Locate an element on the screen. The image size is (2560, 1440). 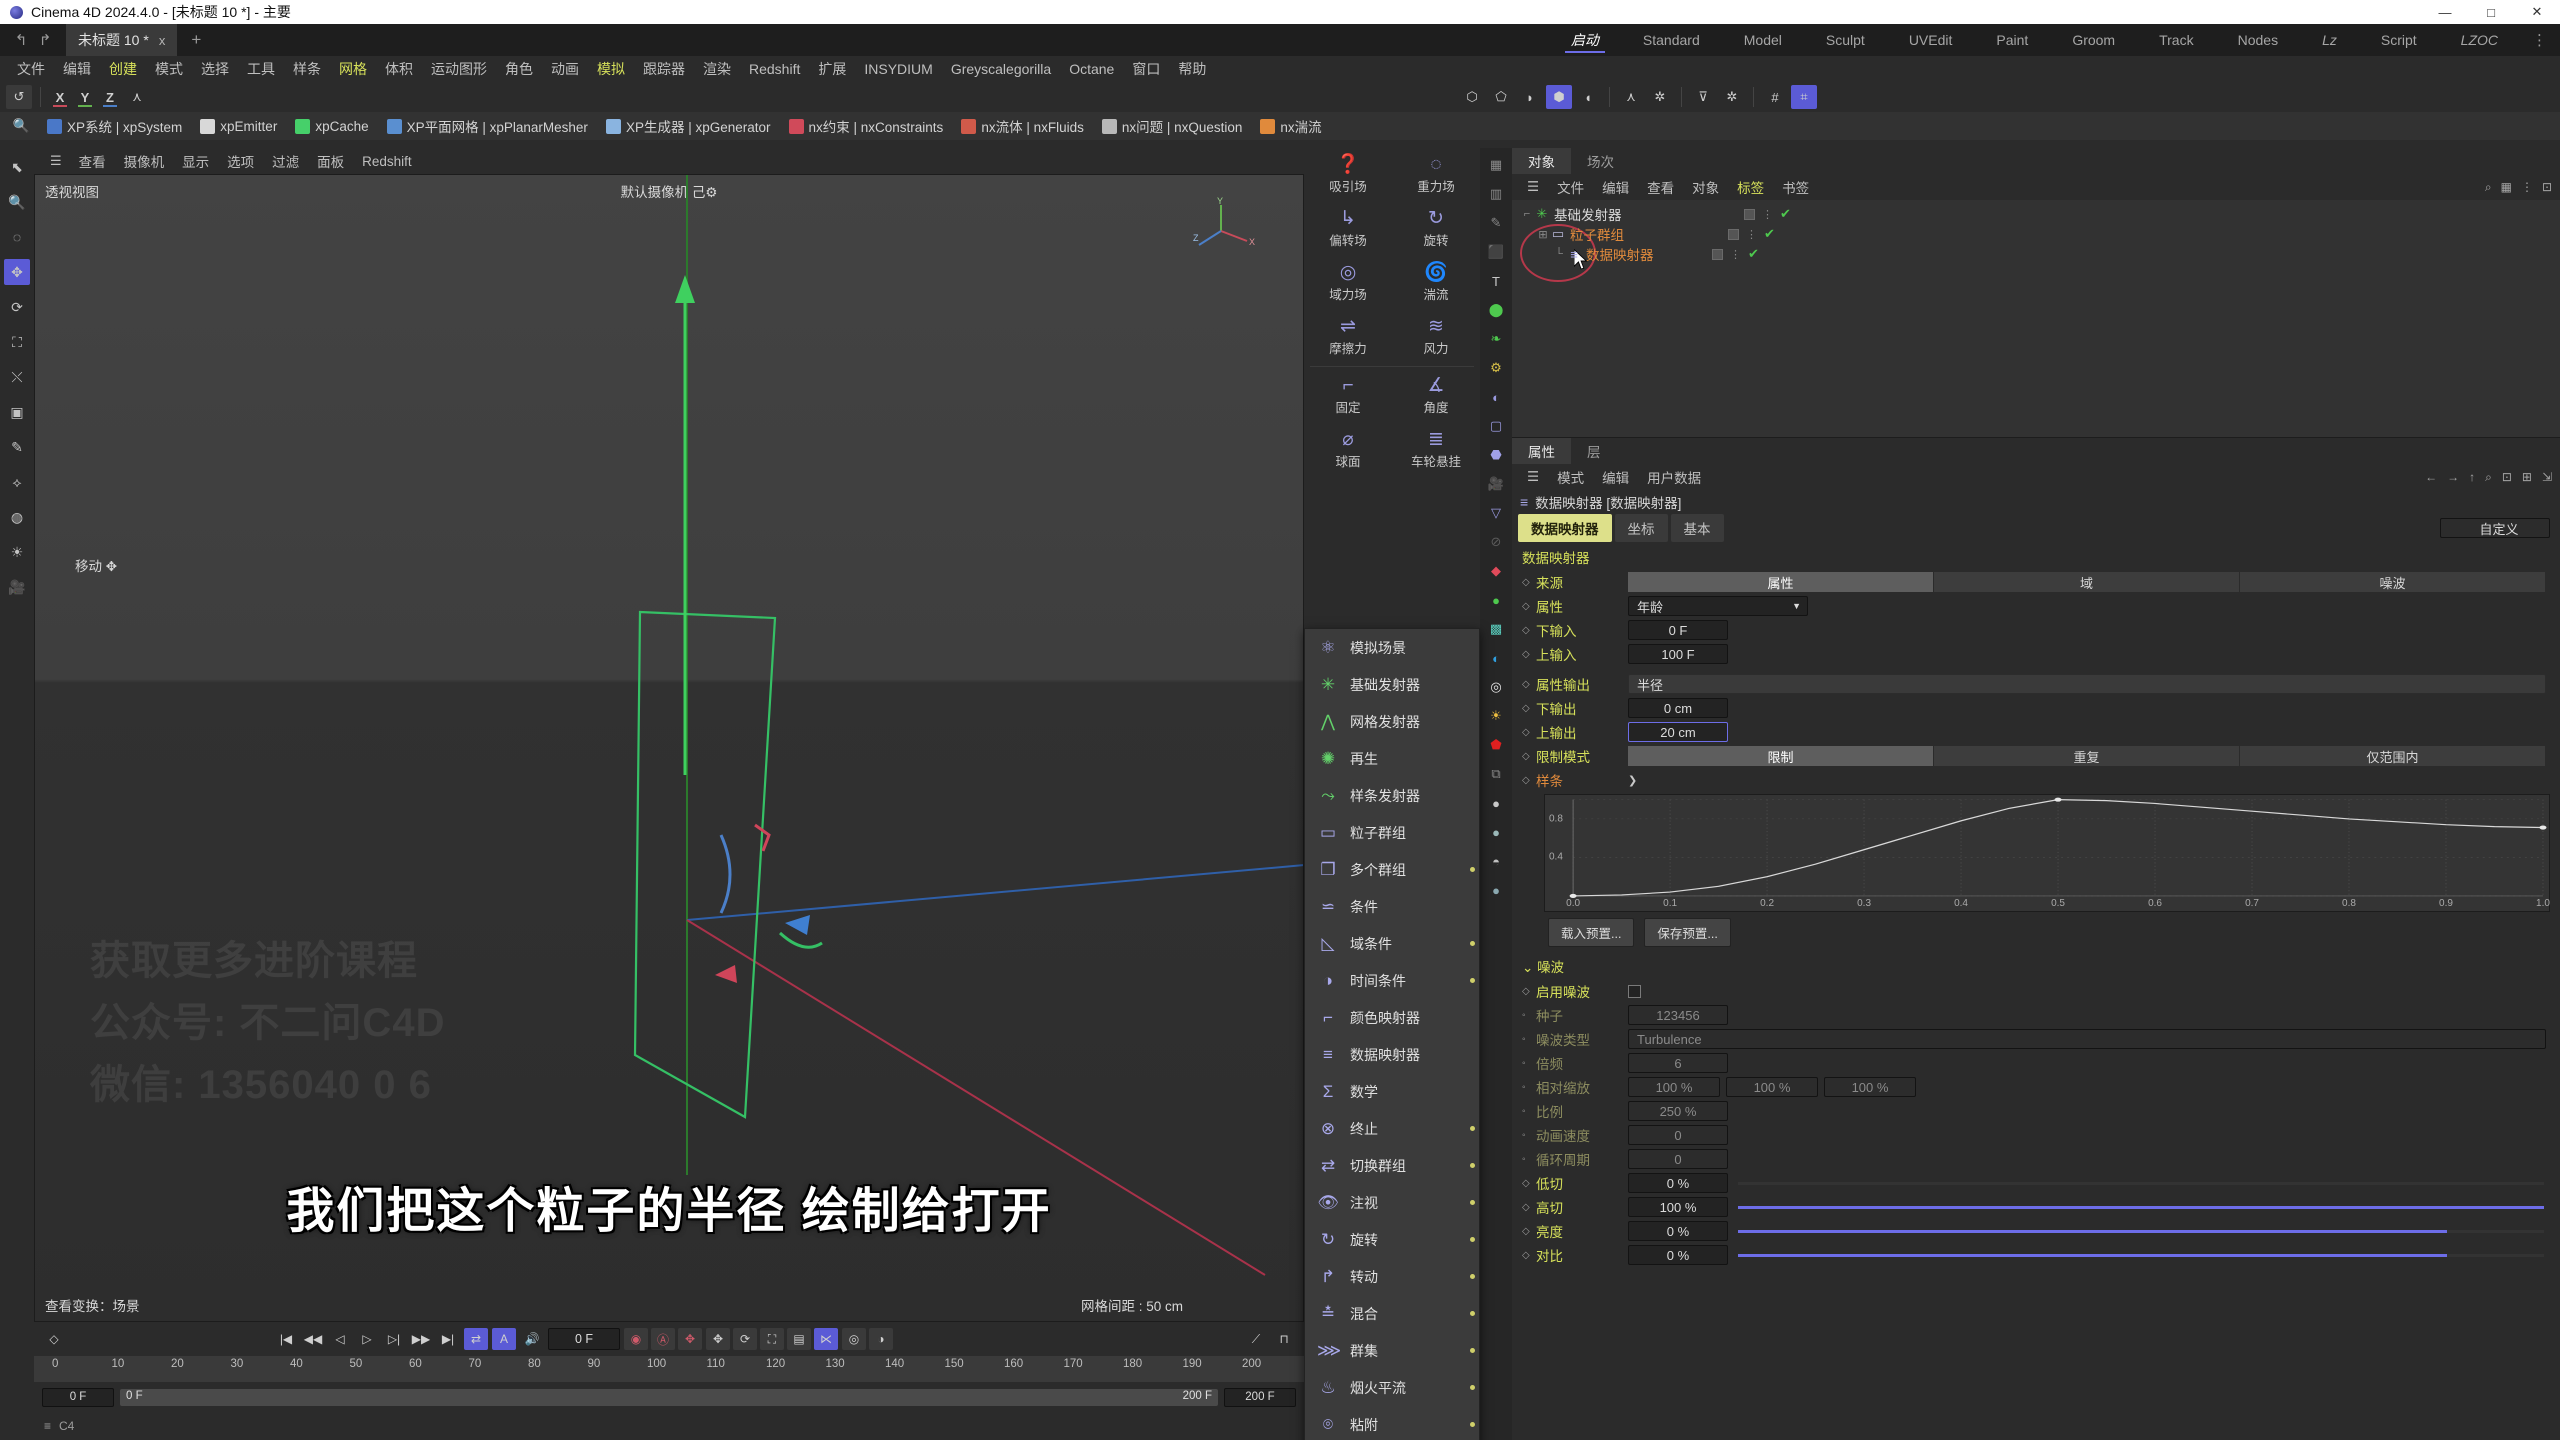
sim-menu-注视: 👁 注视 is located at coordinates (1392, 1202).